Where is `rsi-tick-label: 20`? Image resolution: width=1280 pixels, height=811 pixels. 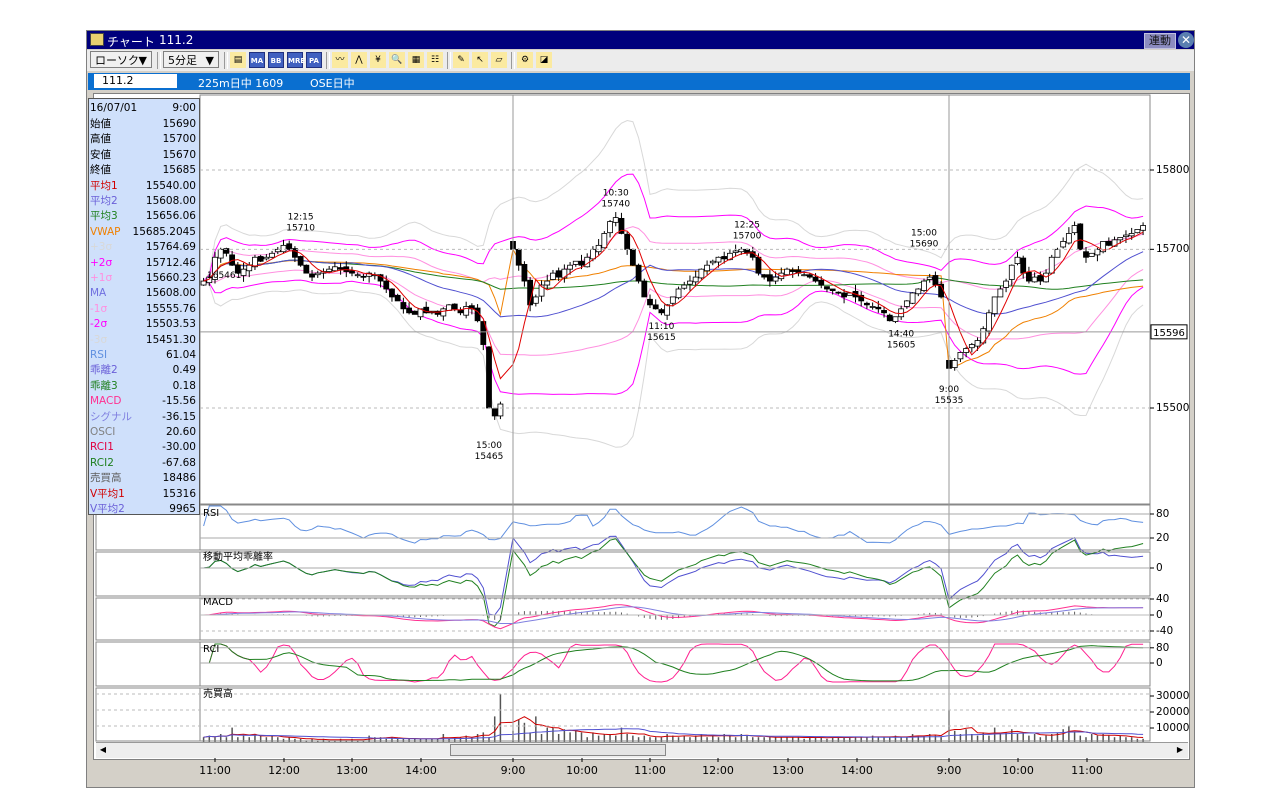 rsi-tick-label: 20 is located at coordinates (1163, 538).